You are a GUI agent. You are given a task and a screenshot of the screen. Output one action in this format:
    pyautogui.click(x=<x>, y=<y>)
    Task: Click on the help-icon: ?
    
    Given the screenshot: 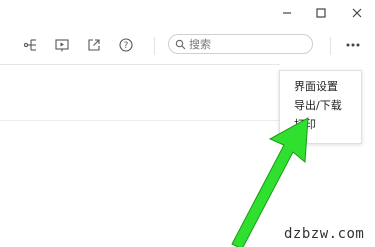 What is the action you would take?
    pyautogui.click(x=126, y=45)
    